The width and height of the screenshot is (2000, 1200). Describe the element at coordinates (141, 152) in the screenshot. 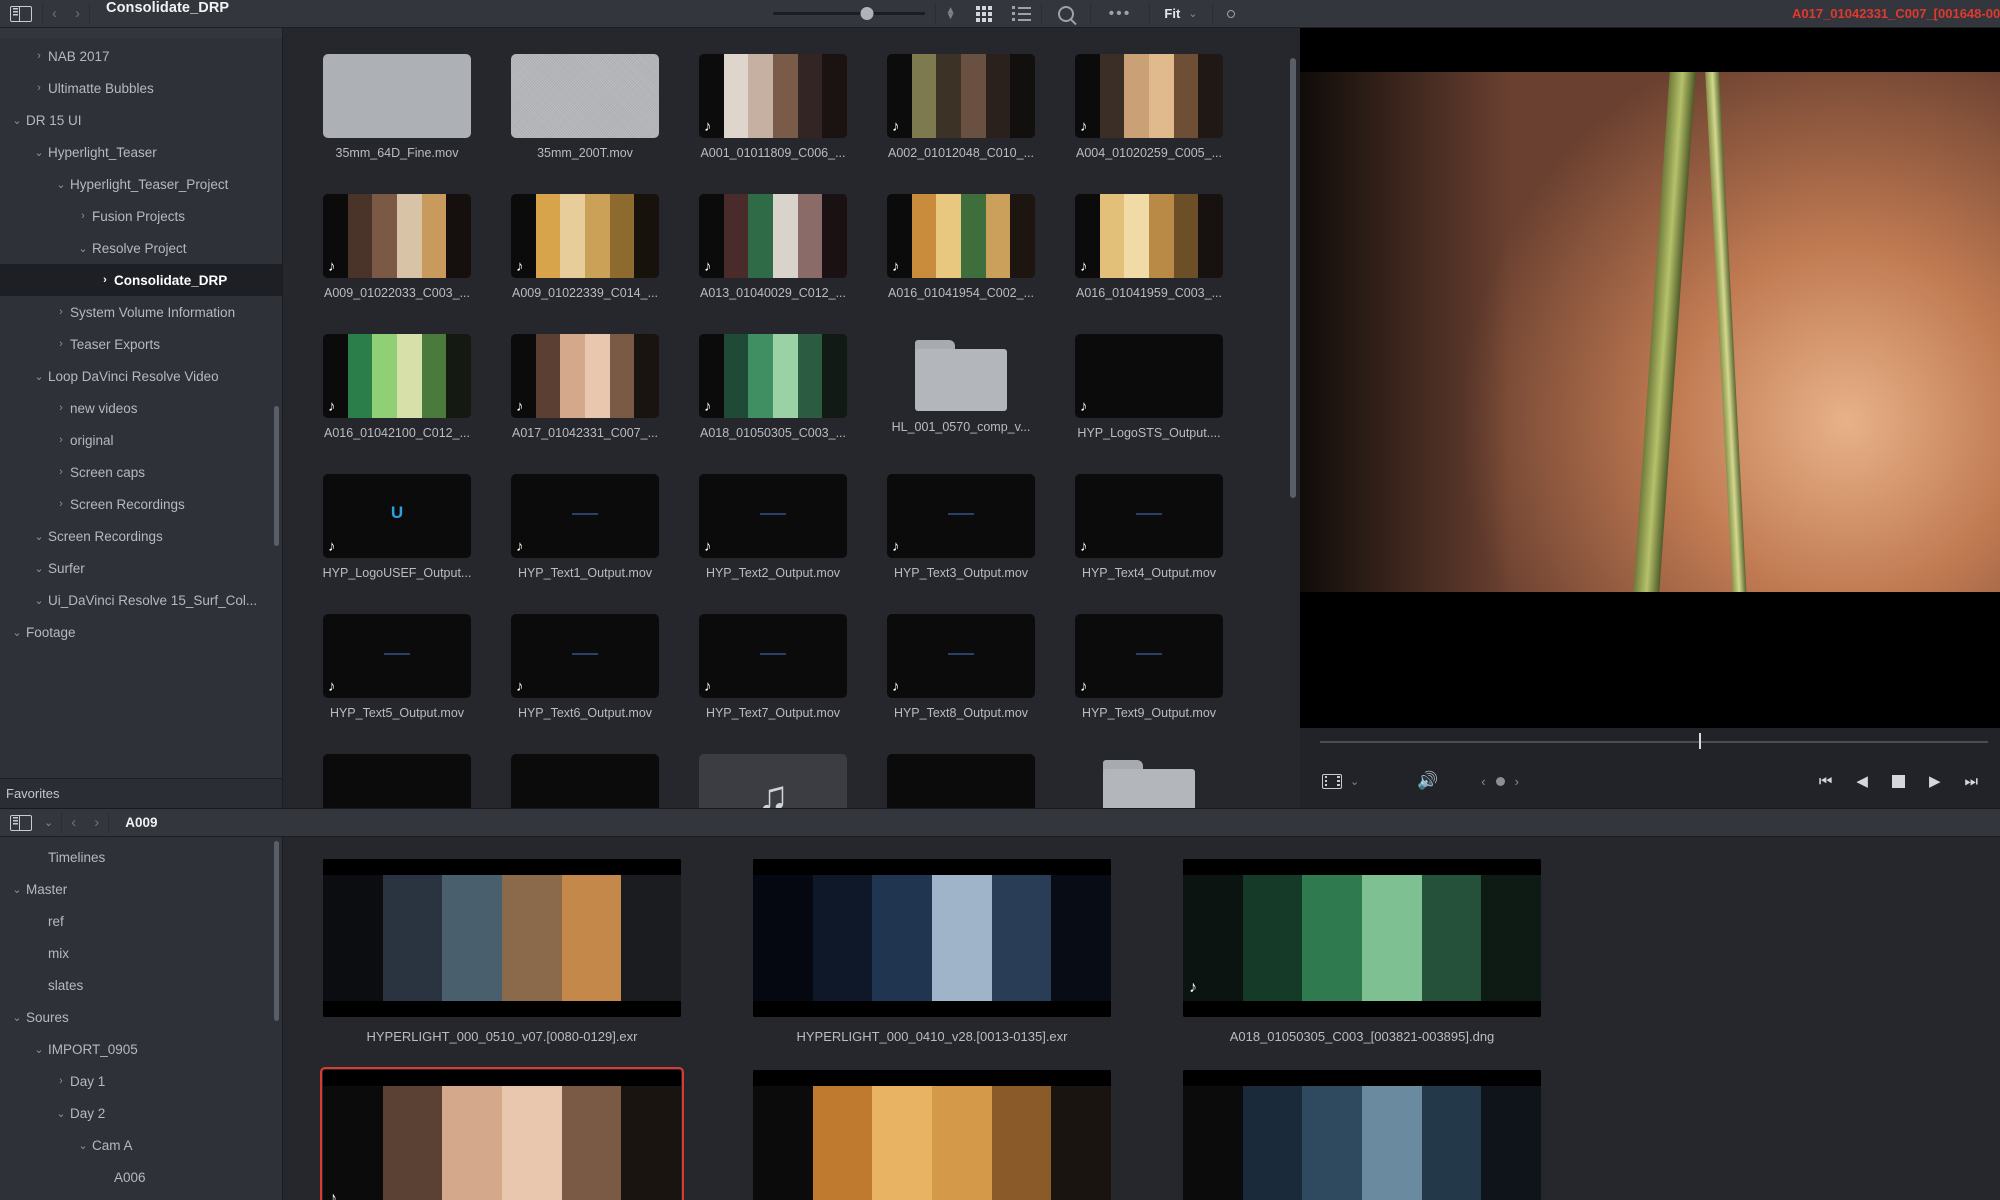

I see `sidebar-item-hyperlight-teaser: ⌄ Hyperlight_Teaser` at that location.